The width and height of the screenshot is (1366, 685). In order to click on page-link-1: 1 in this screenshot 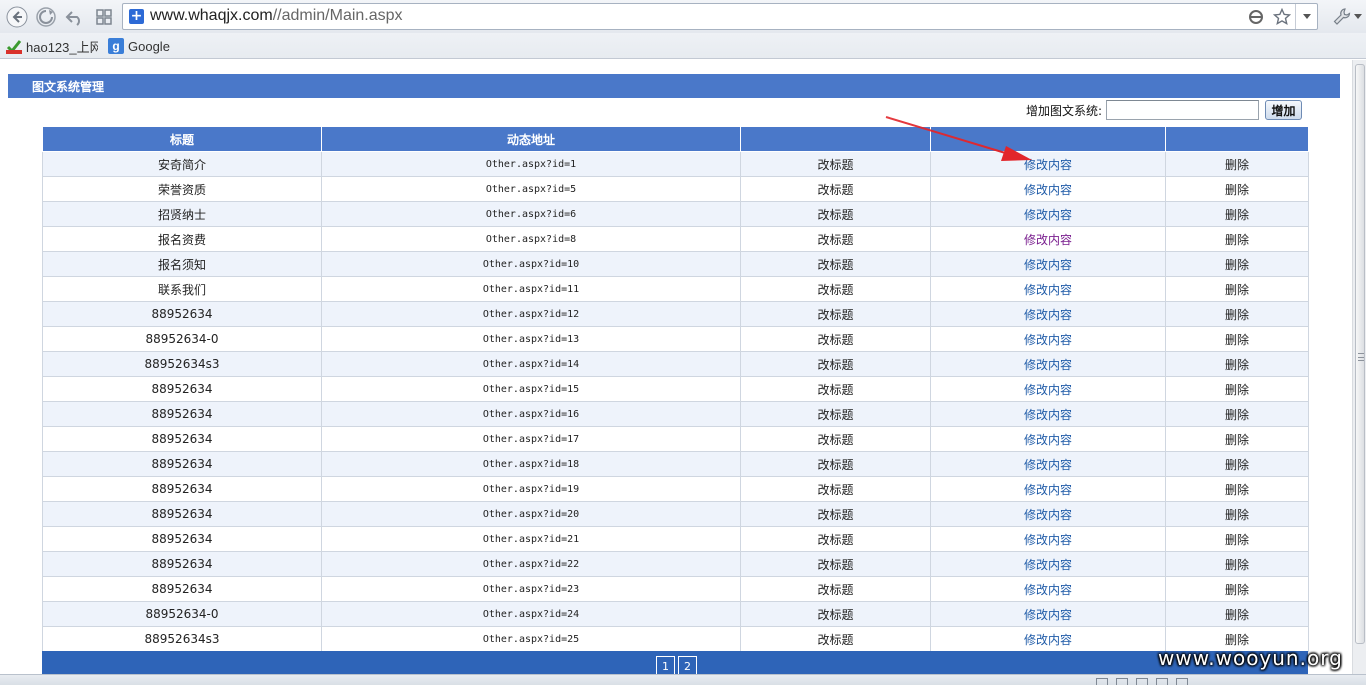, I will do `click(665, 665)`.